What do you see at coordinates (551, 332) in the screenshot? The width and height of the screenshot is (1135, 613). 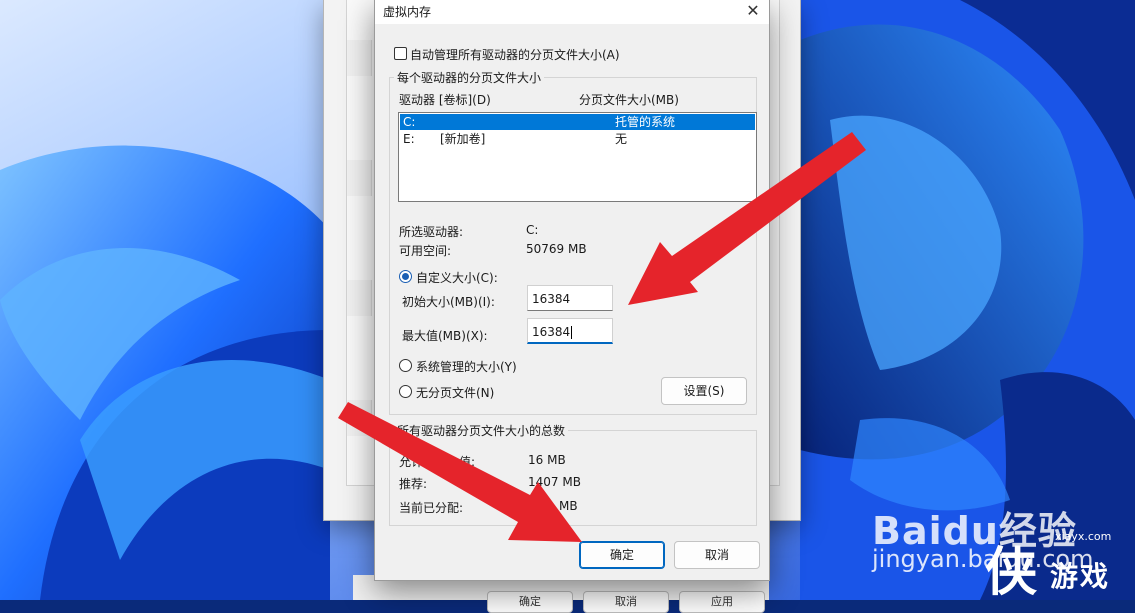 I see `max-size-value: 16384` at bounding box center [551, 332].